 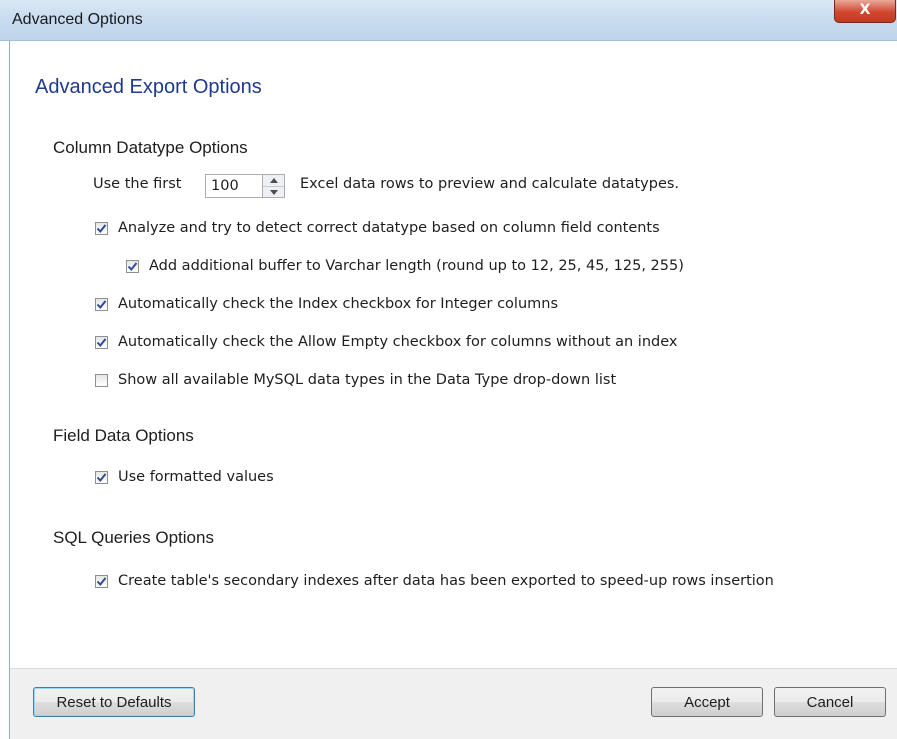 I want to click on page-title: Advanced Export Options, so click(x=148, y=87).